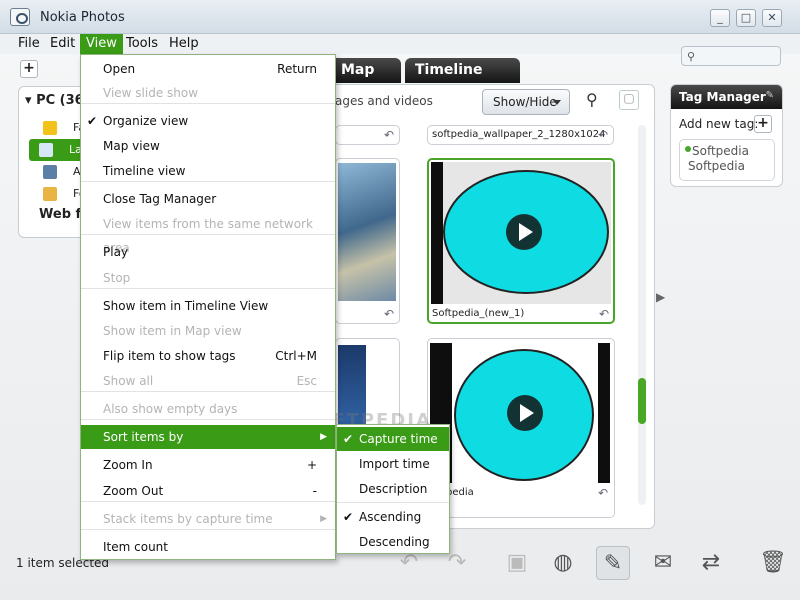 This screenshot has width=800, height=600. I want to click on view-menu-item: Zoom In +, so click(208, 465).